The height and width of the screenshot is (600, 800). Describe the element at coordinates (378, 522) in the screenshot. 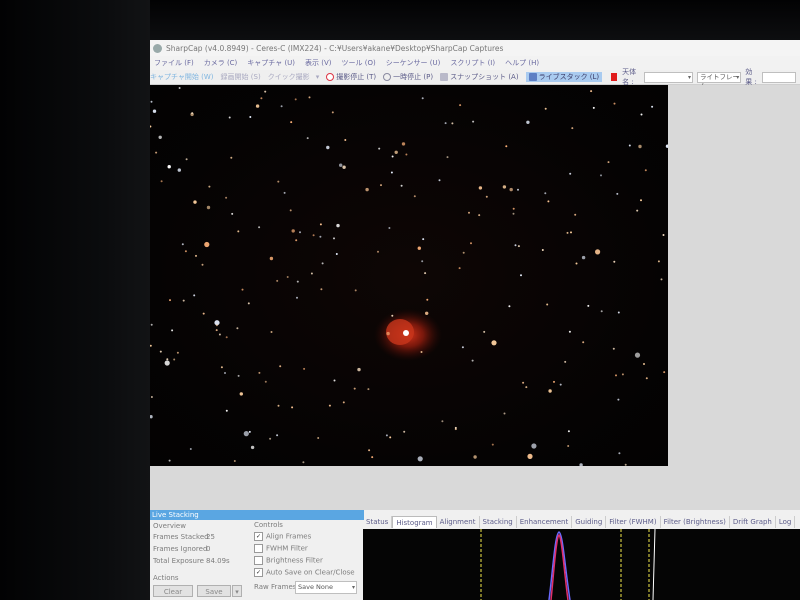

I see `tab-status: Status` at that location.